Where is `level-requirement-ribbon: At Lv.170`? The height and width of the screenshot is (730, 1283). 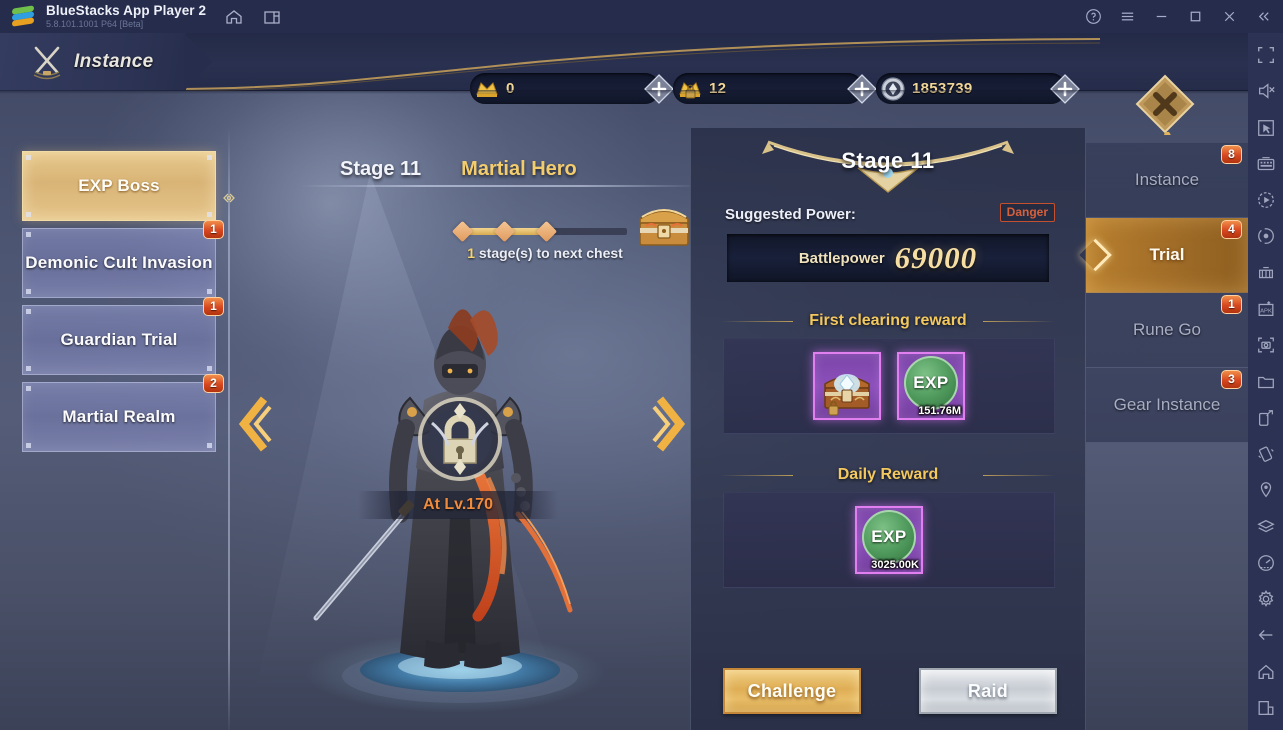
level-requirement-ribbon: At Lv.170 is located at coordinates (458, 505).